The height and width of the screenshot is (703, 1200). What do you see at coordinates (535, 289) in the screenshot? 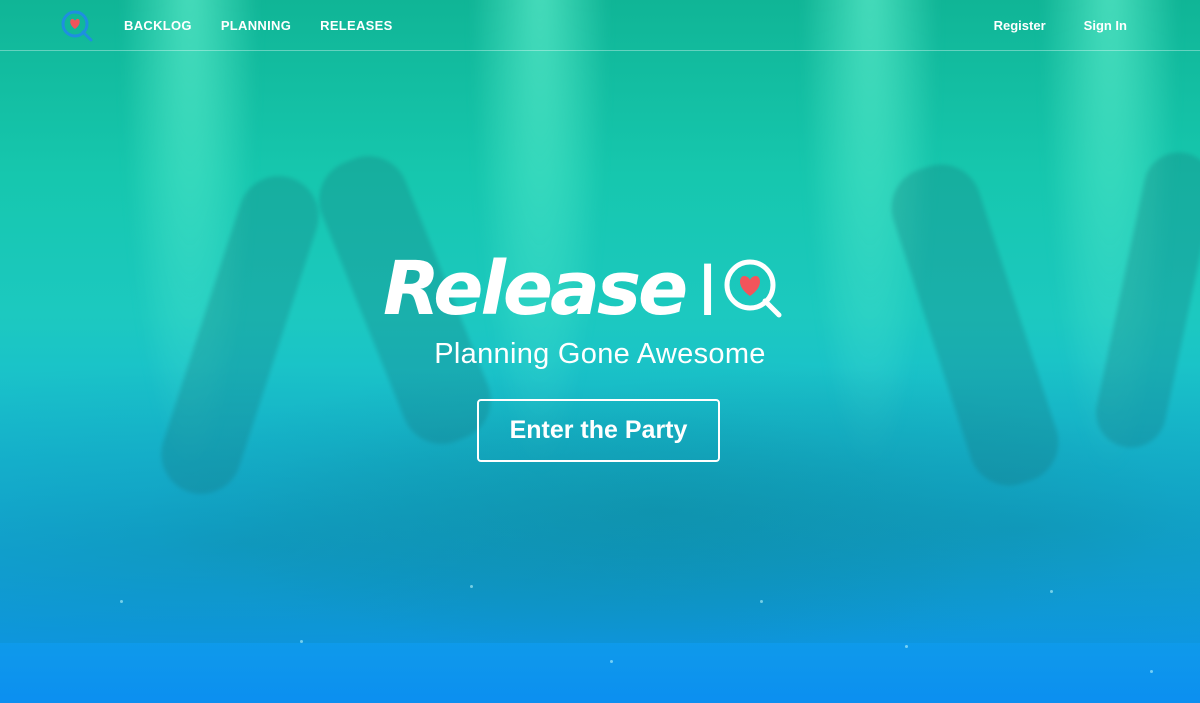
I see `brand-word: Release` at bounding box center [535, 289].